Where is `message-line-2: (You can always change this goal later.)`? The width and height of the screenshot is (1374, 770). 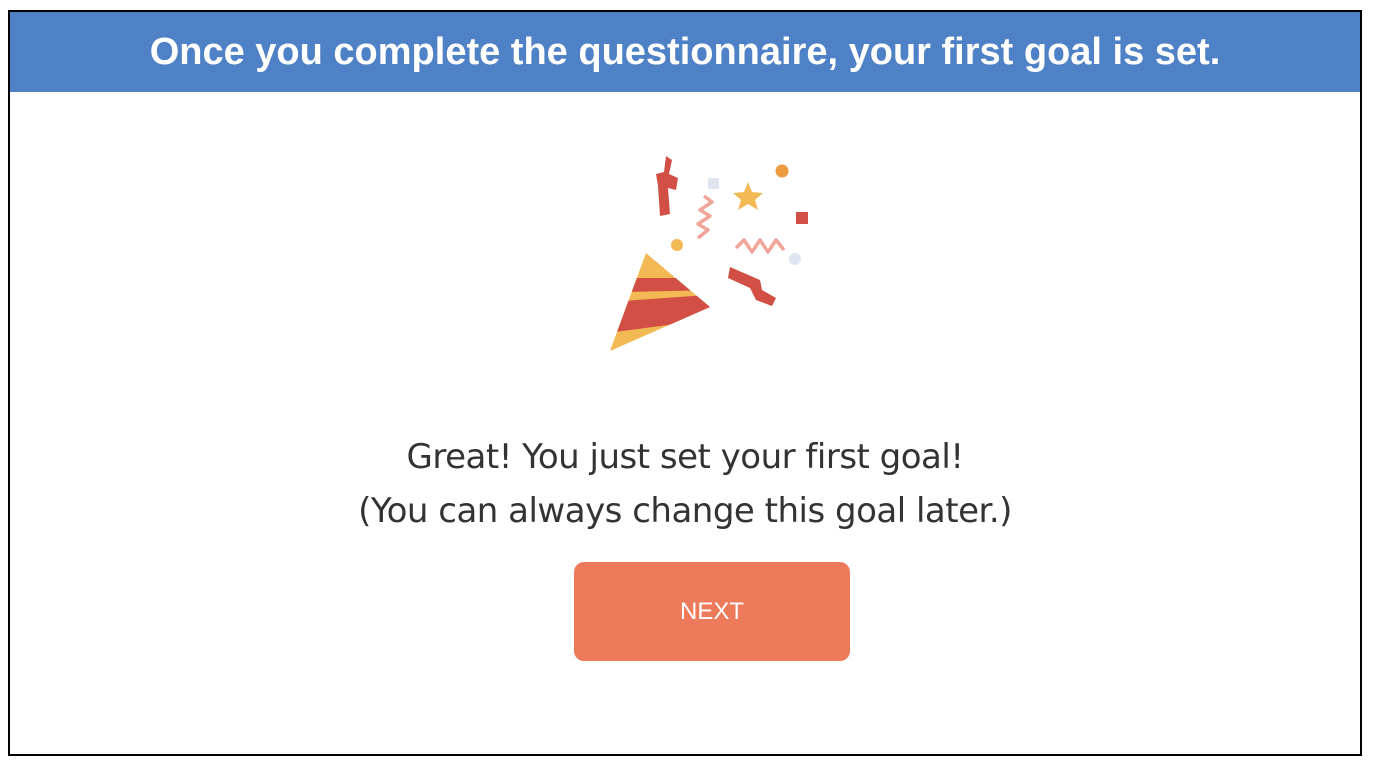 message-line-2: (You can always change this goal later.) is located at coordinates (685, 511).